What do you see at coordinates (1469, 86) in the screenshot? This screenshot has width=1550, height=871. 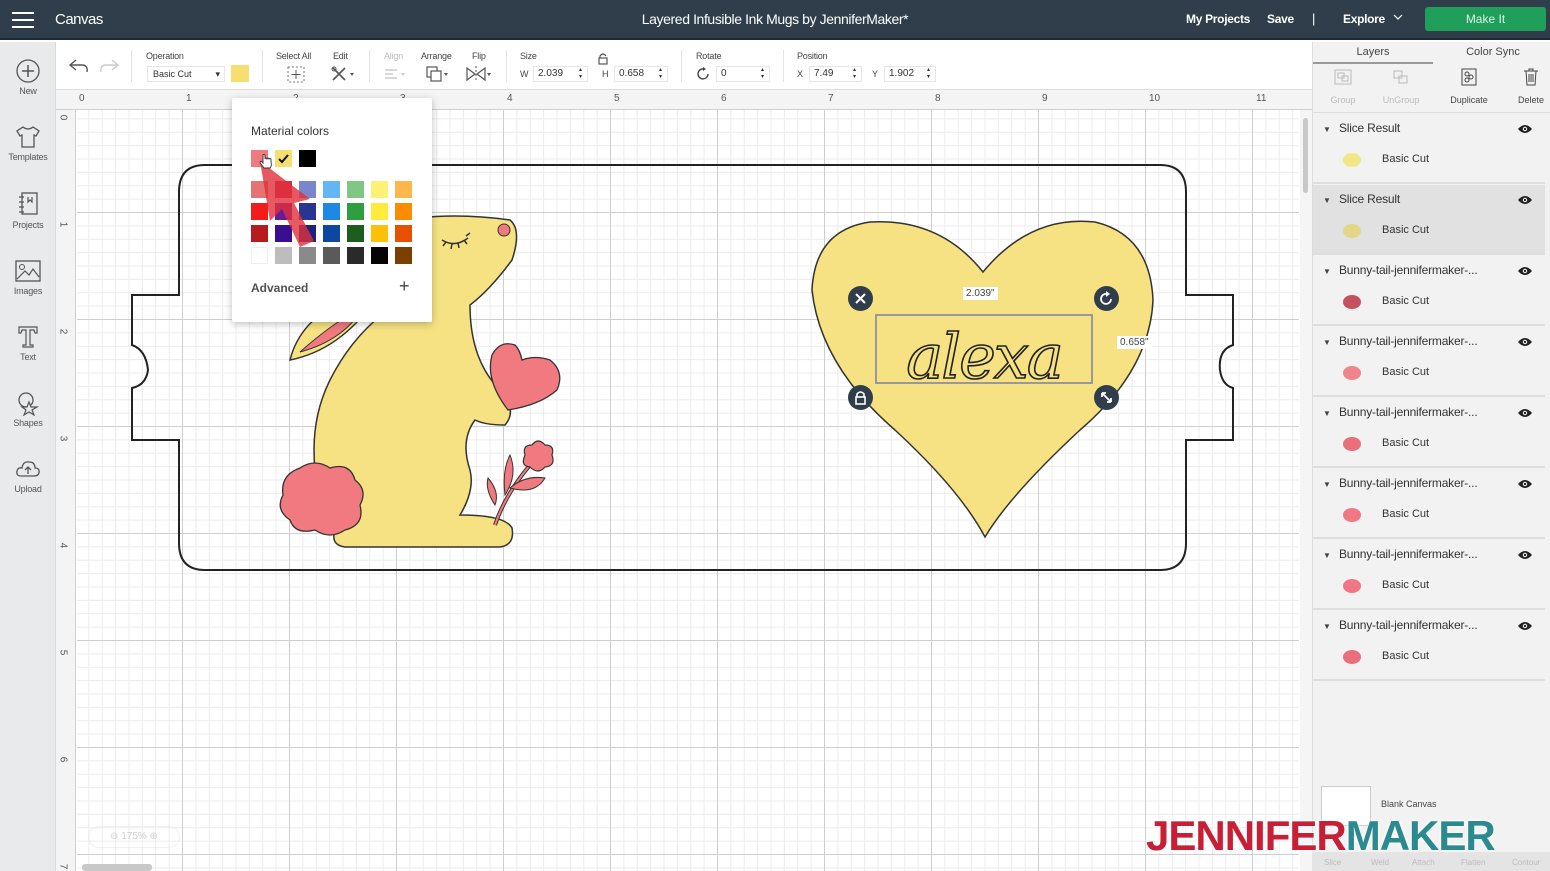 I see `duplicate-button: Duplicate` at bounding box center [1469, 86].